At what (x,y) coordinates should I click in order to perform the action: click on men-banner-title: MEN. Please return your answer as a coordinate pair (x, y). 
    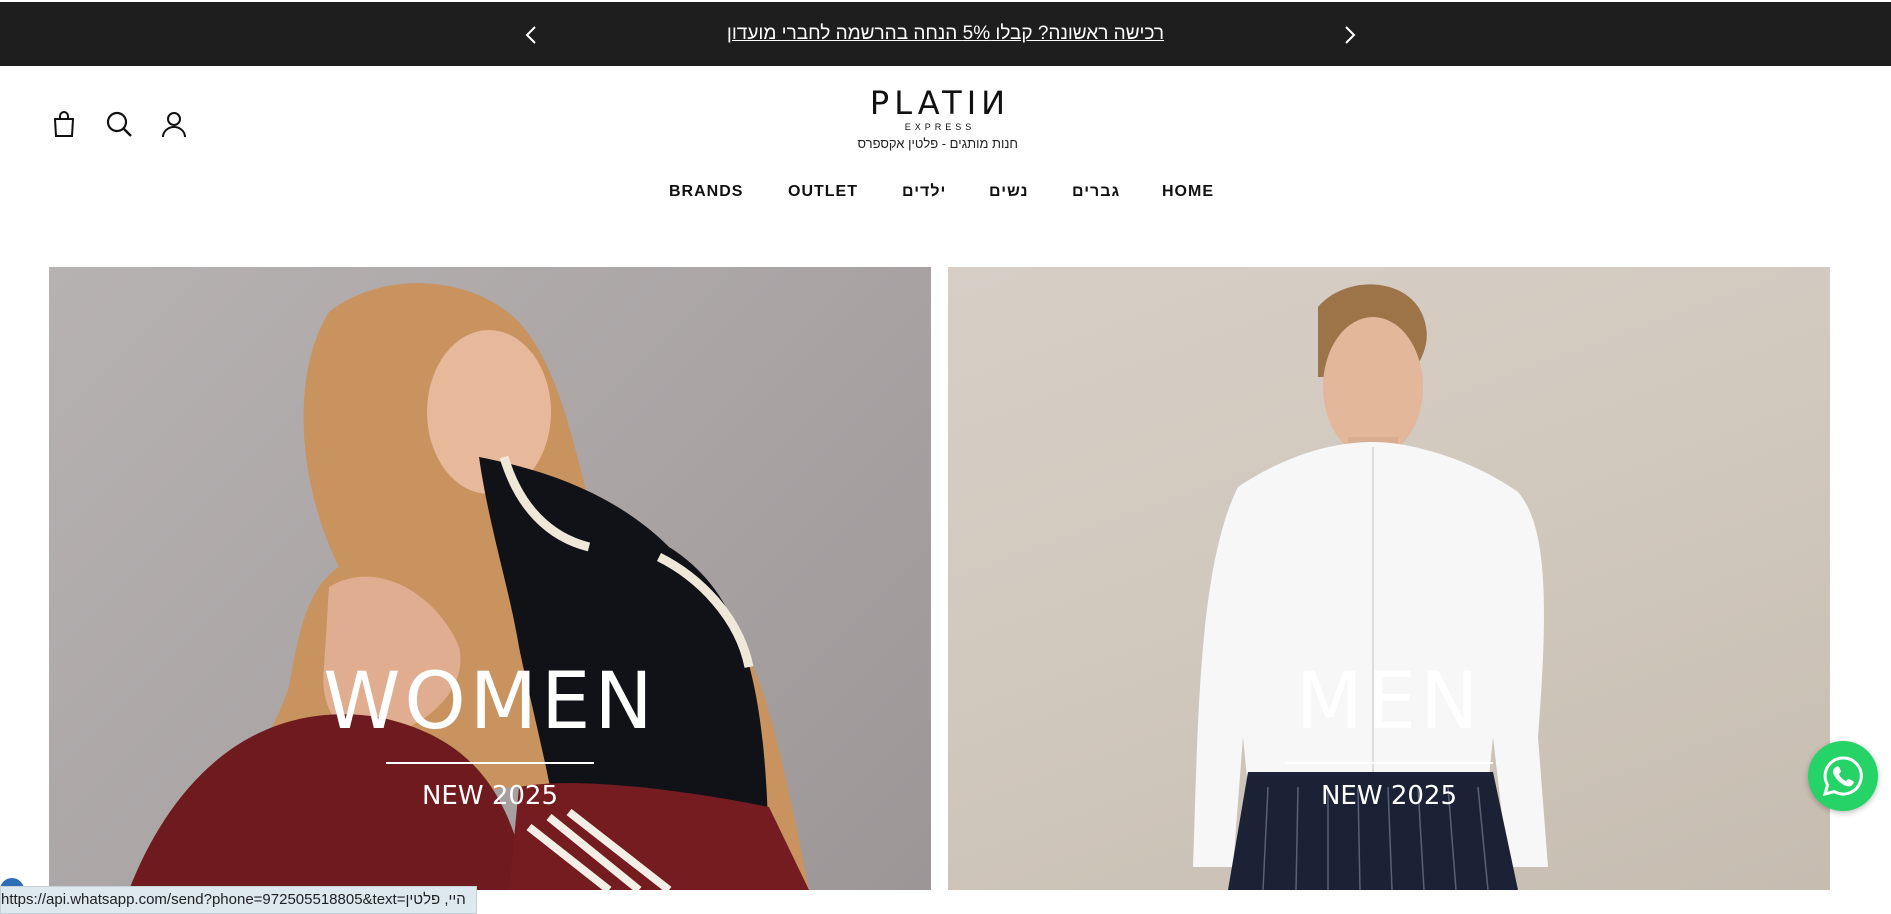
    Looking at the image, I should click on (1389, 702).